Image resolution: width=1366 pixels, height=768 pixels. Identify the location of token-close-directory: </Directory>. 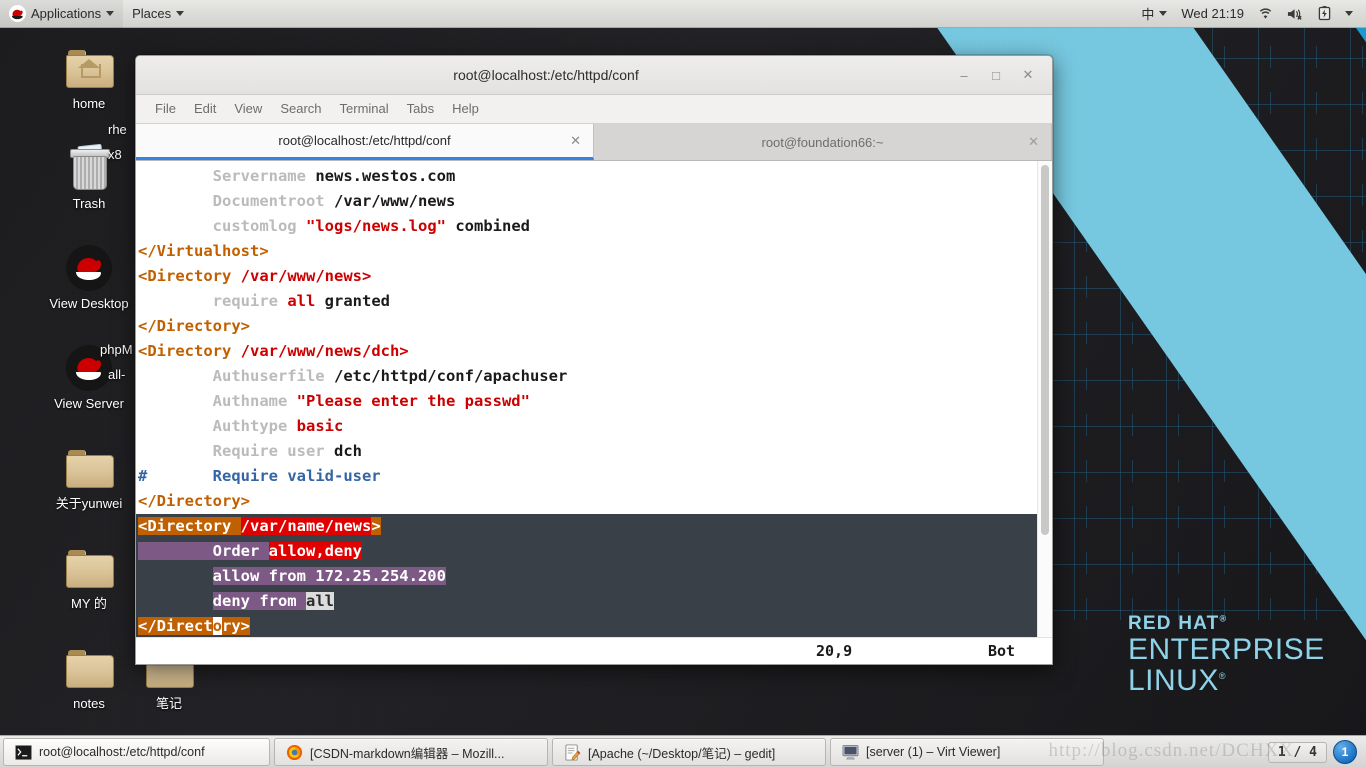
(194, 501).